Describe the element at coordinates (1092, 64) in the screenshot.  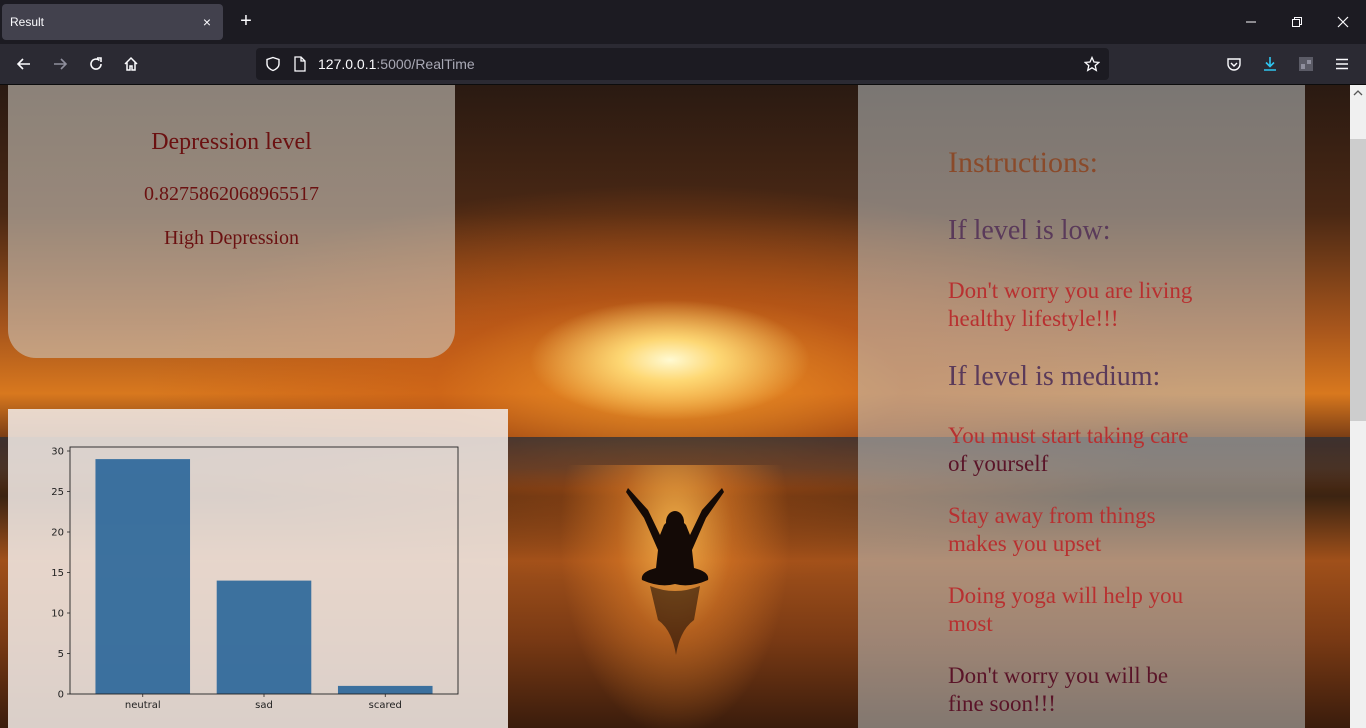
I see `bookmark-star-icon` at that location.